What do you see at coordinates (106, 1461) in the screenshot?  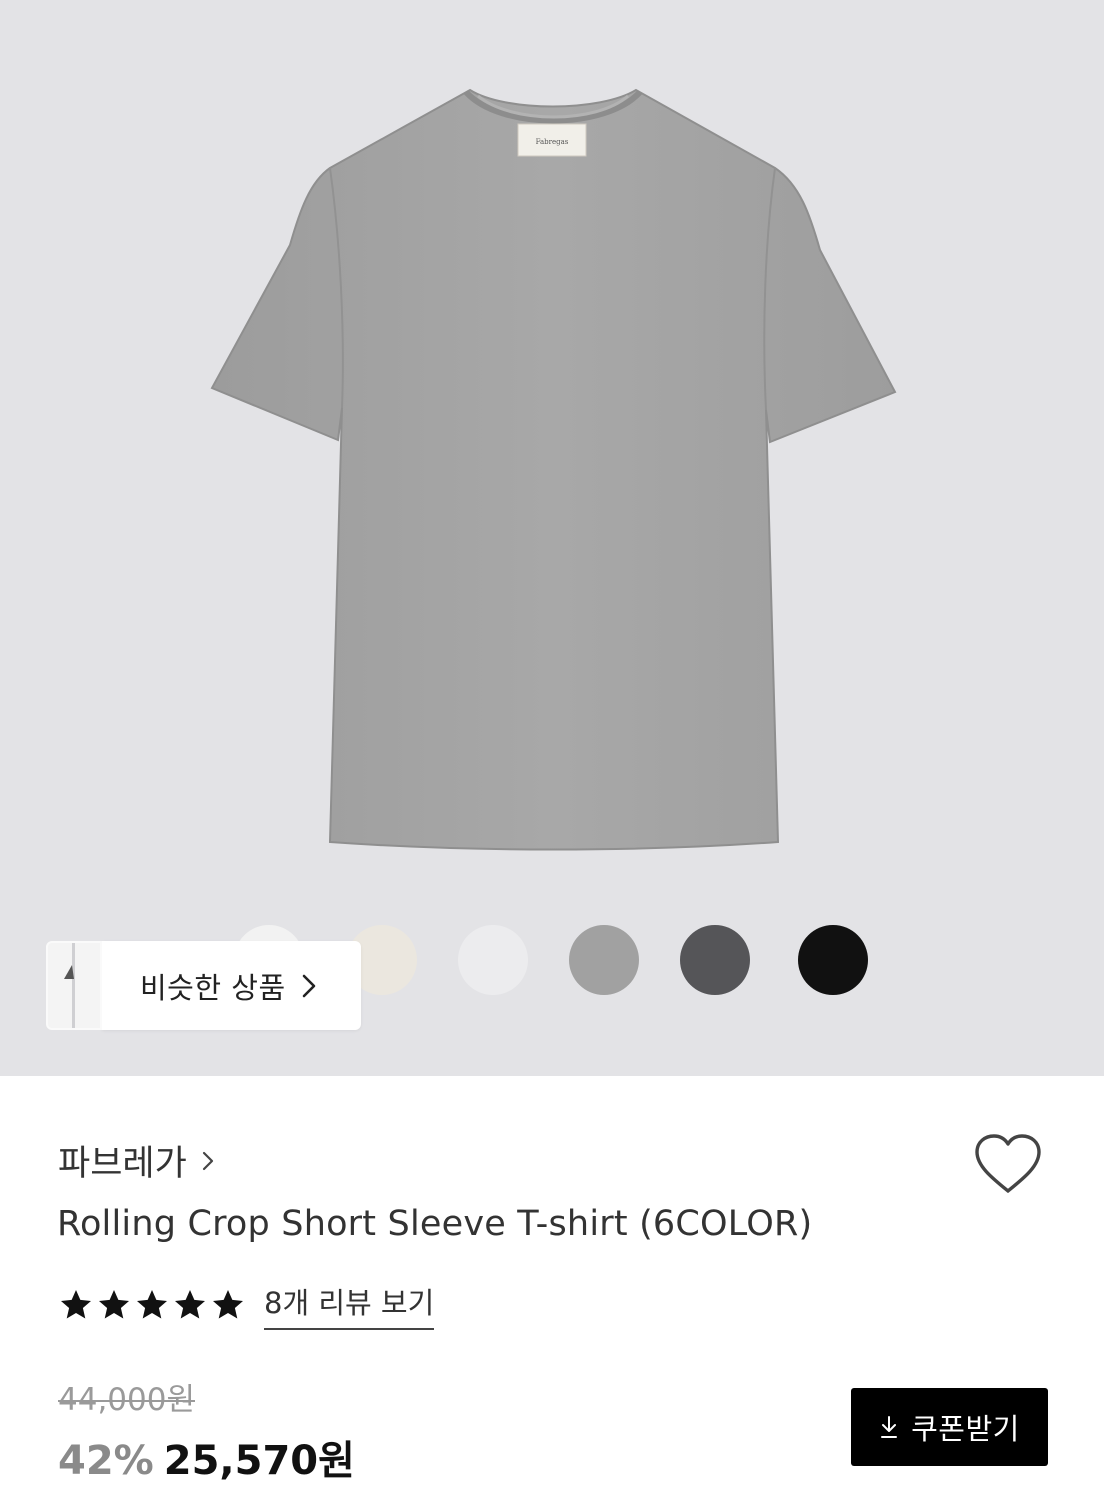 I see `discount-rate: 42%` at bounding box center [106, 1461].